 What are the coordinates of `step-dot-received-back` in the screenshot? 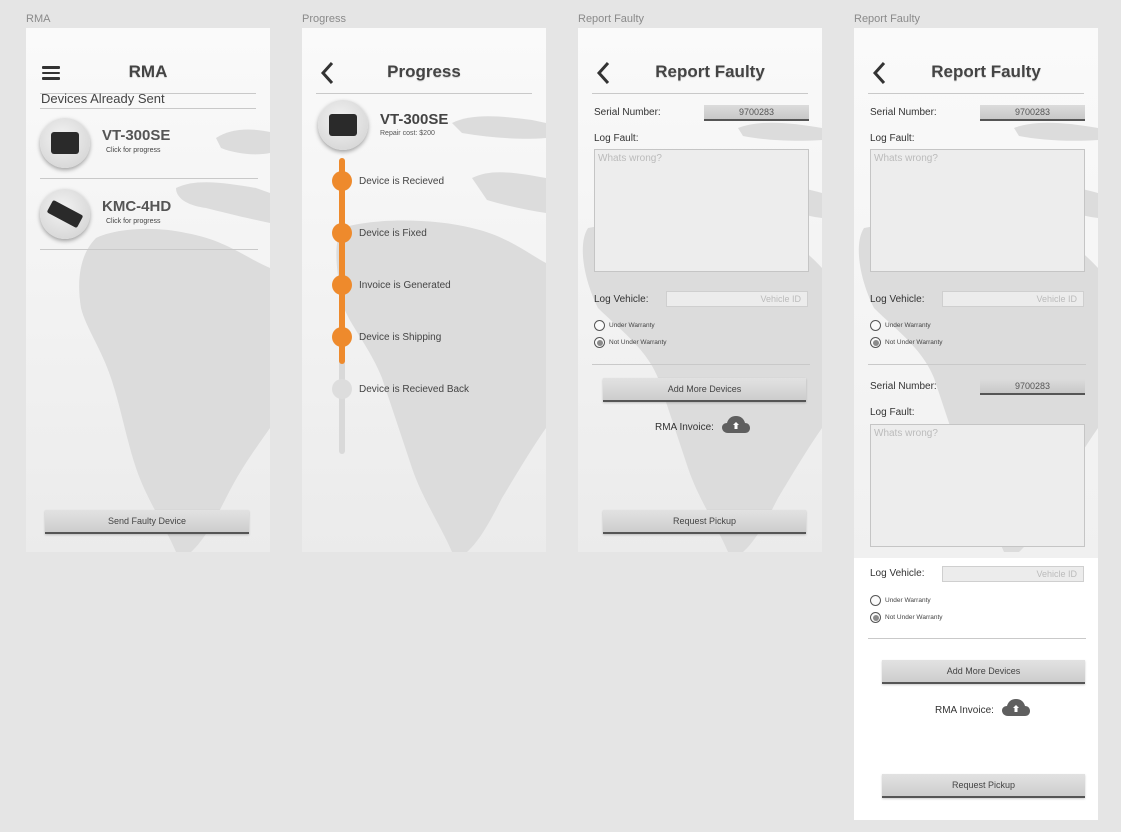 It's located at (342, 389).